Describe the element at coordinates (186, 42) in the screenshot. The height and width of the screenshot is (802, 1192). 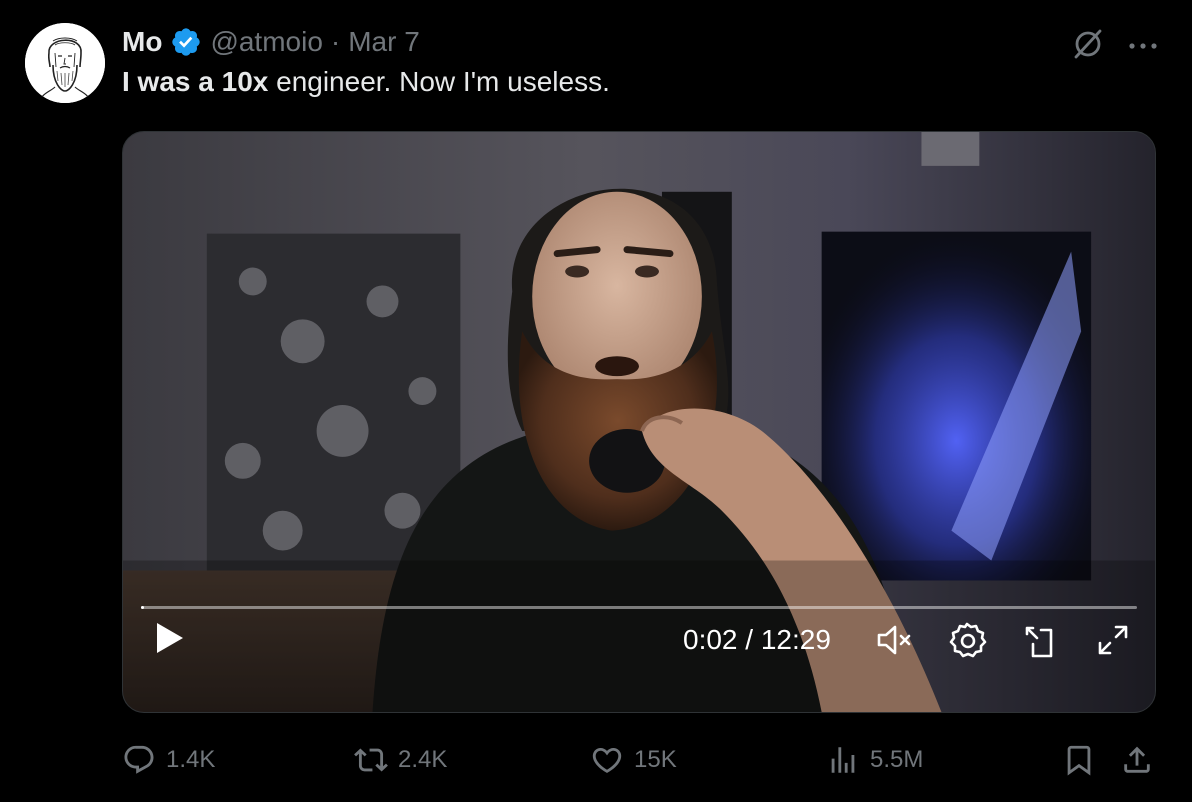
I see `verified-badge-icon` at that location.